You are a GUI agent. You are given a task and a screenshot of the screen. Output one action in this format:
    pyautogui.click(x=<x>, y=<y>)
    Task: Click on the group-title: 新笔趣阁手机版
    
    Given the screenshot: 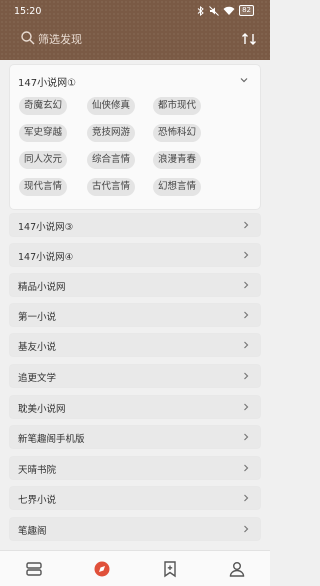 What is the action you would take?
    pyautogui.click(x=51, y=439)
    